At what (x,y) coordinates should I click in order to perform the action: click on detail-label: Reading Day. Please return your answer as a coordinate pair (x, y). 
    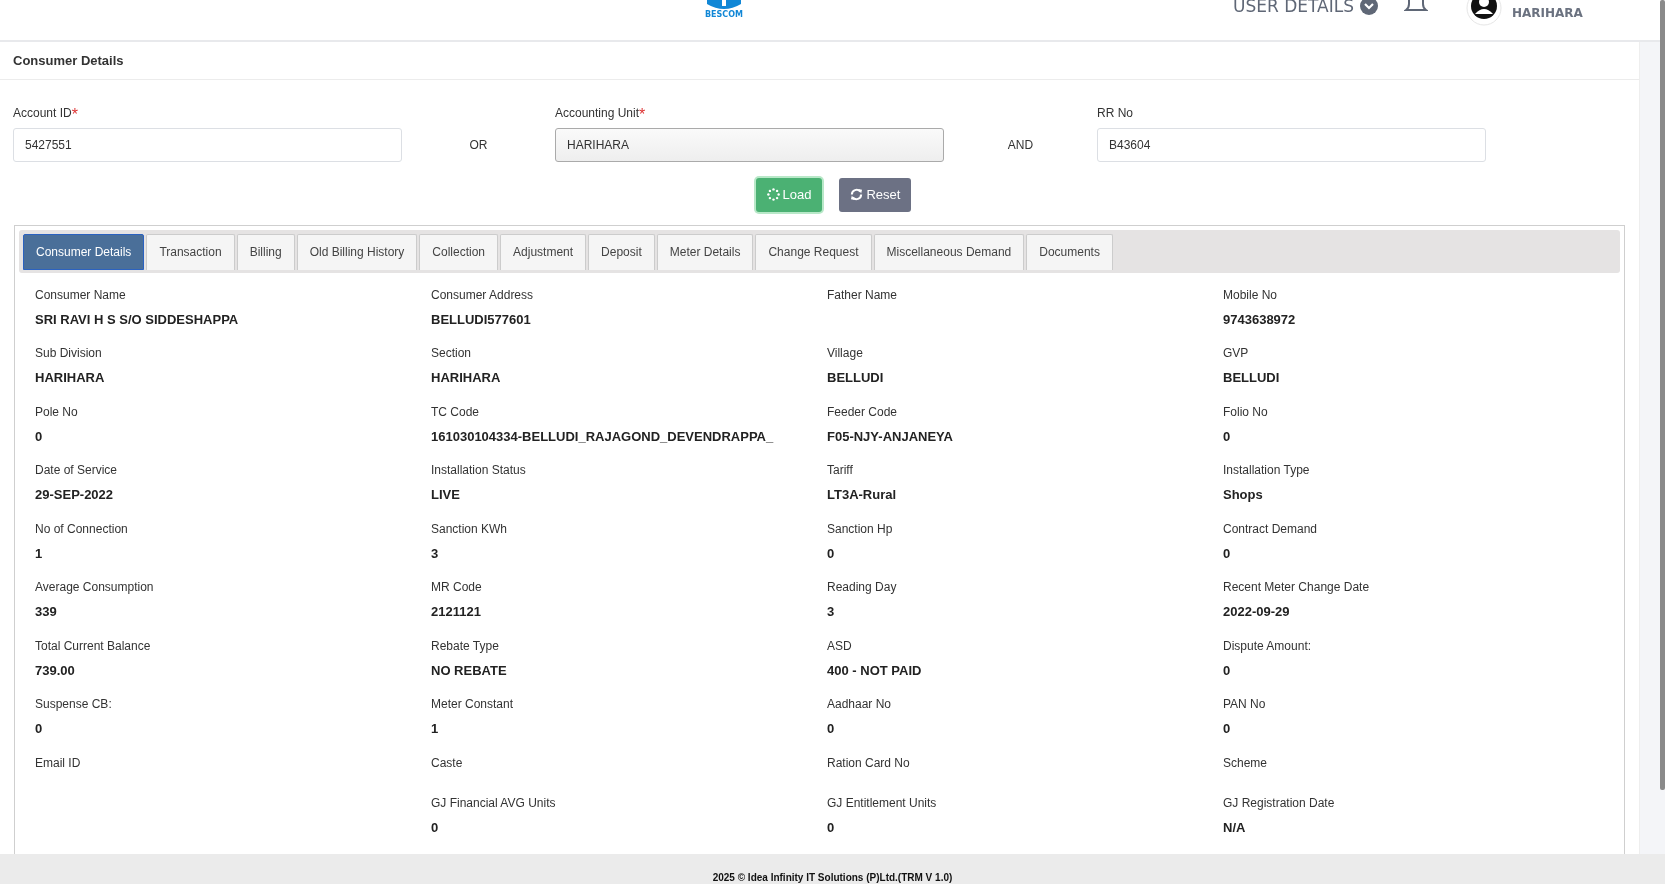
    Looking at the image, I should click on (862, 587).